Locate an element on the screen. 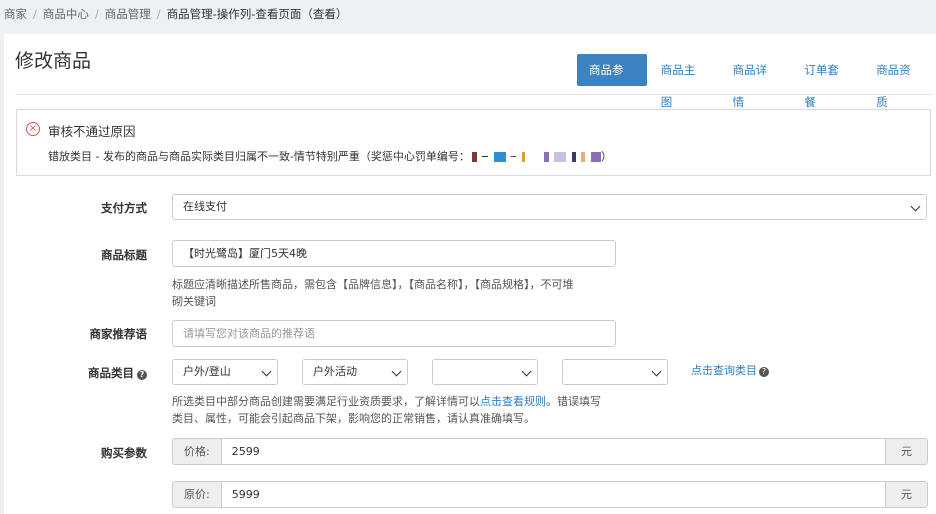  original-price-input: 5999 is located at coordinates (553, 494).